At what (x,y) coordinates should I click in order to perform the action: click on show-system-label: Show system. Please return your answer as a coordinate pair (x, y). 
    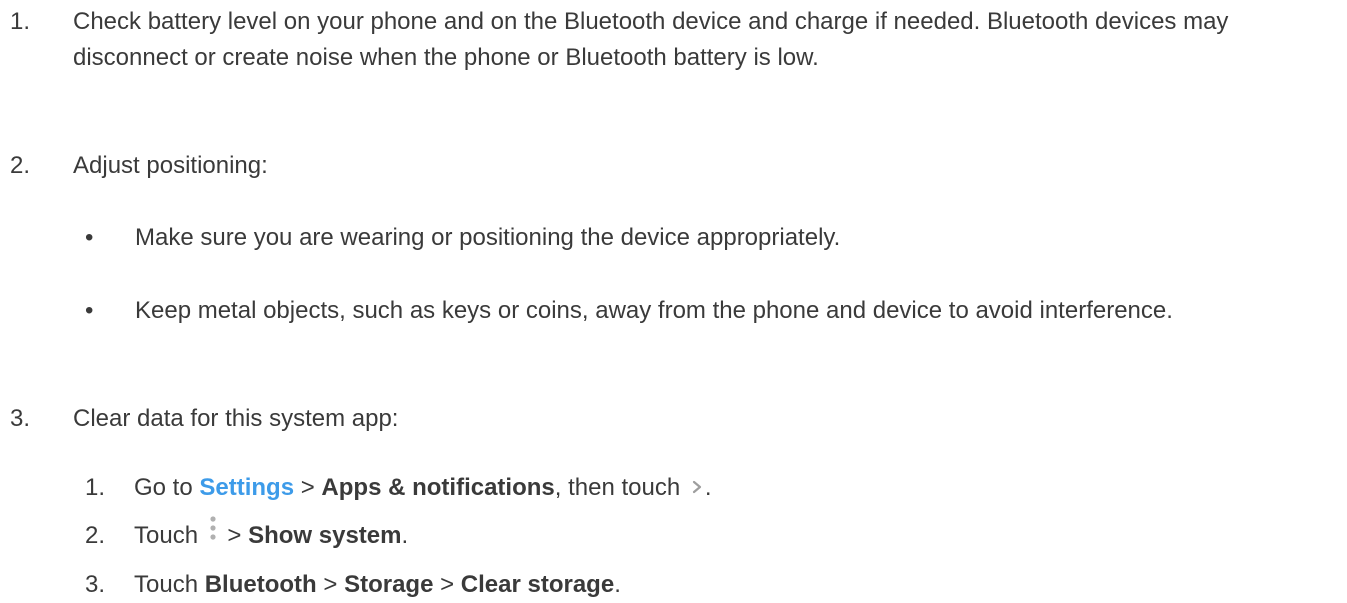
    Looking at the image, I should click on (325, 535).